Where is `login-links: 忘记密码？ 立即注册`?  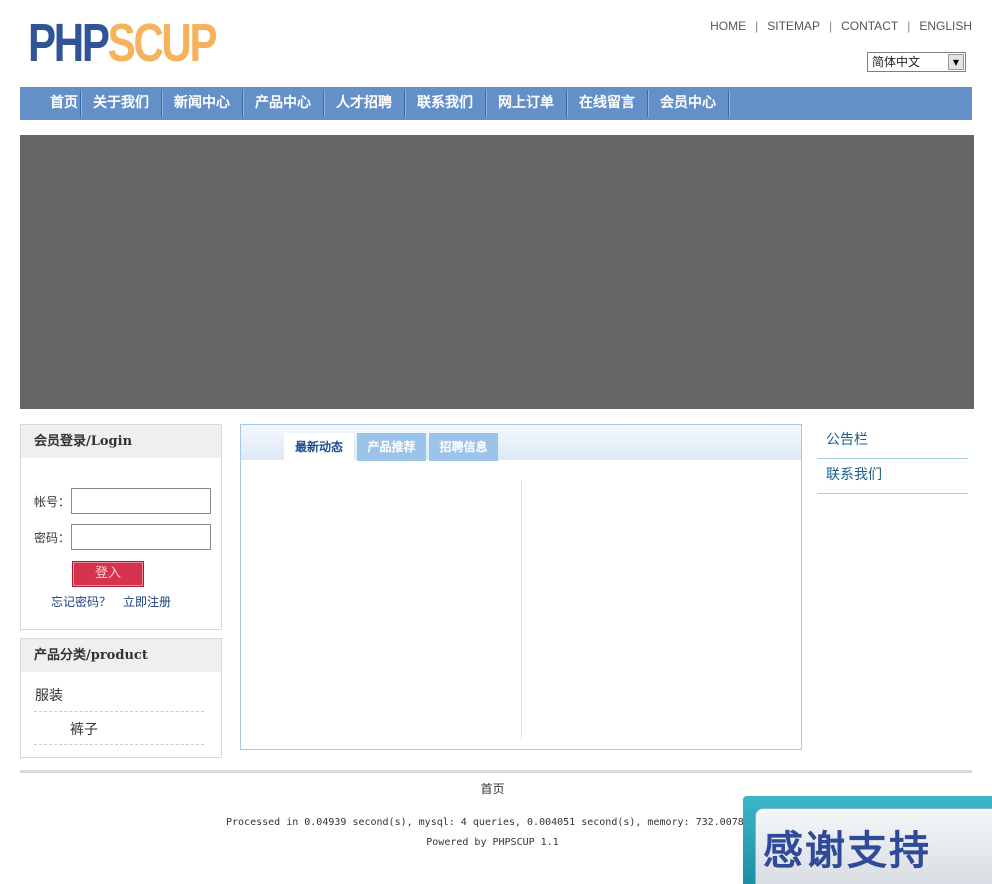
login-links: 忘记密码？ 立即注册 is located at coordinates (117, 601).